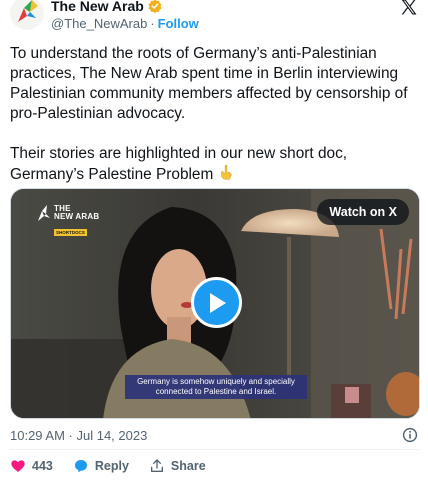  What do you see at coordinates (227, 172) in the screenshot?
I see `backhand-index-pointing-down-icon` at bounding box center [227, 172].